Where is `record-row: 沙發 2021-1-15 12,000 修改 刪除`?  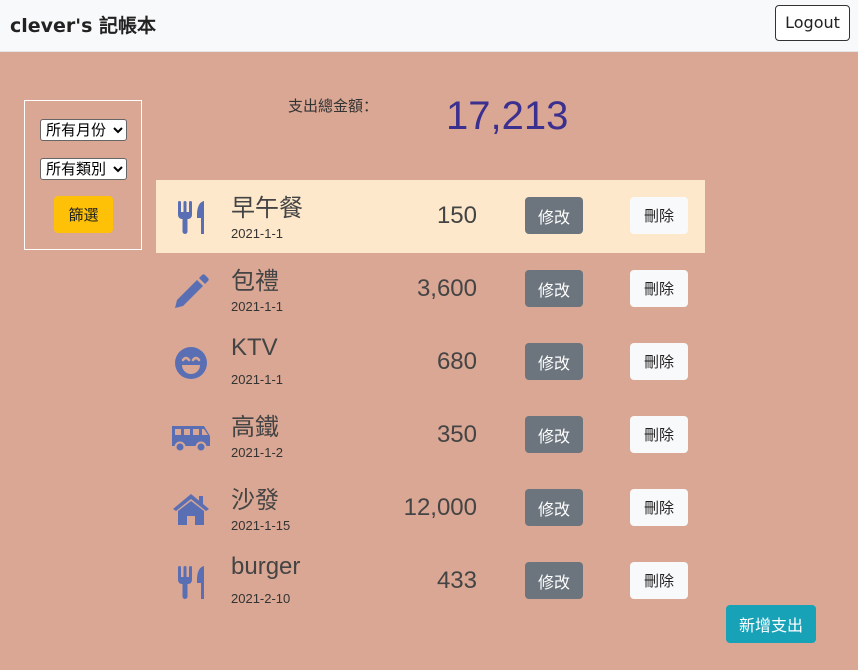
record-row: 沙發 2021-1-15 12,000 修改 刪除 is located at coordinates (430, 508).